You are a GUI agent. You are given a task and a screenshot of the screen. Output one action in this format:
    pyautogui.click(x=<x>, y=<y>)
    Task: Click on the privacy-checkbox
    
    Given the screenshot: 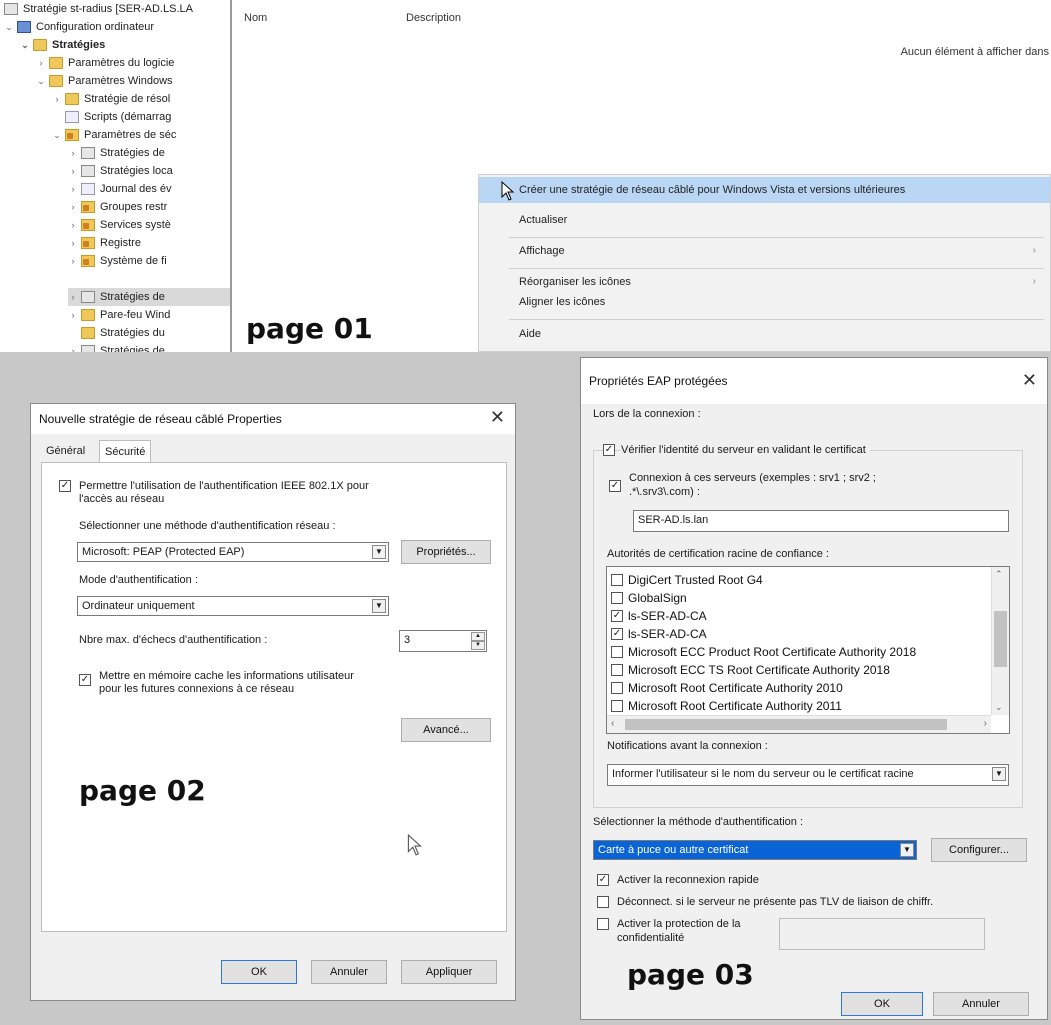 What is the action you would take?
    pyautogui.click(x=603, y=924)
    